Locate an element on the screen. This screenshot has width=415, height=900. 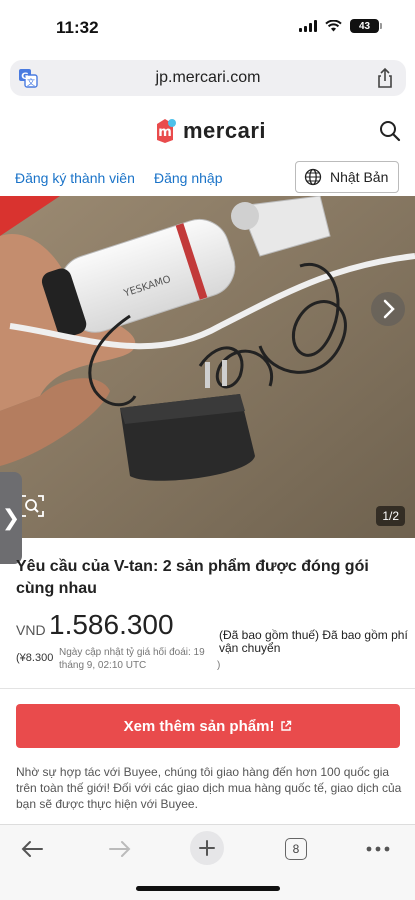
status-bar: 11:32 43 is located at coordinates (207, 28).